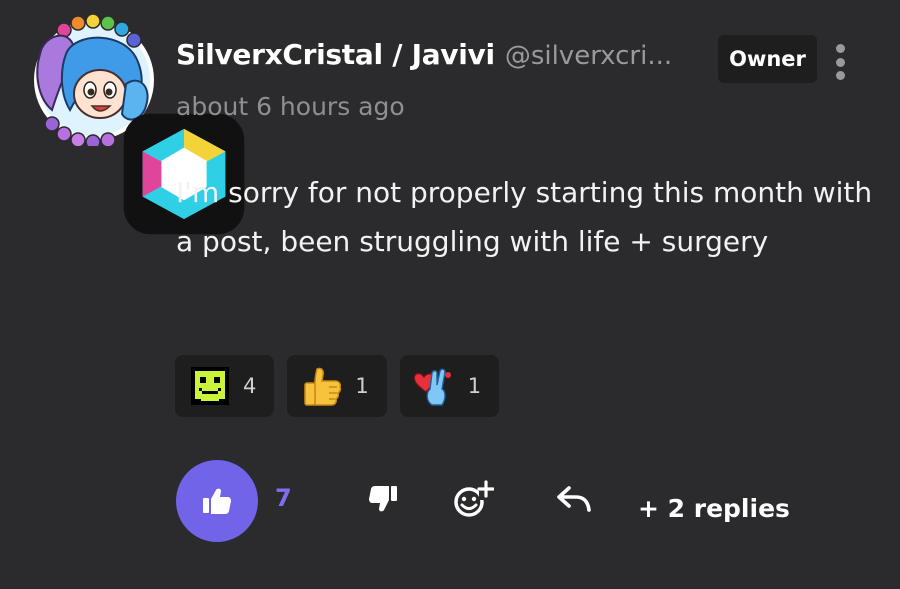  I want to click on reaction-list: 4 1 1, so click(337, 386).